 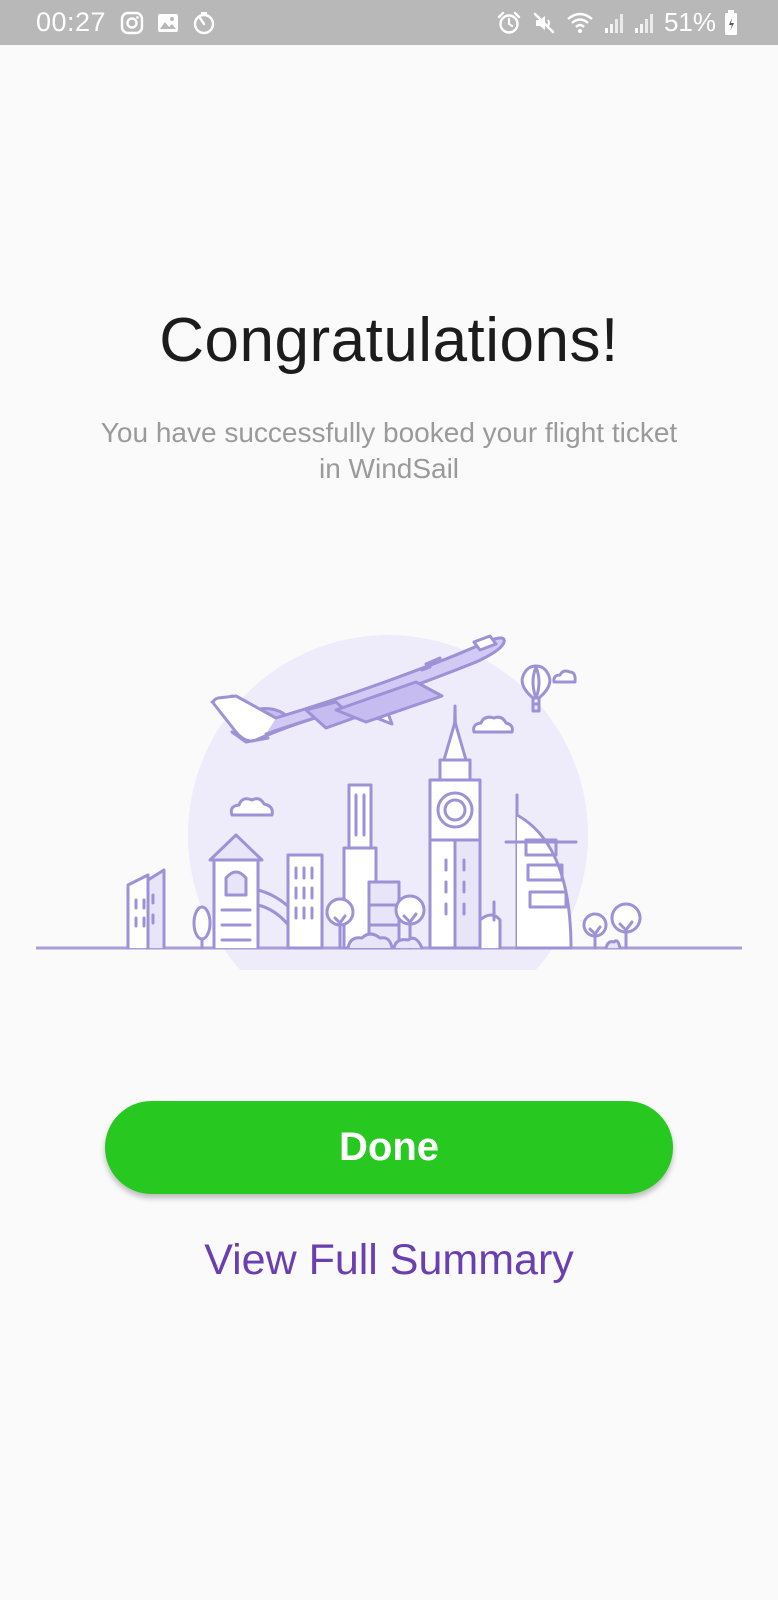 What do you see at coordinates (389, 340) in the screenshot?
I see `page-title: Congratulations!` at bounding box center [389, 340].